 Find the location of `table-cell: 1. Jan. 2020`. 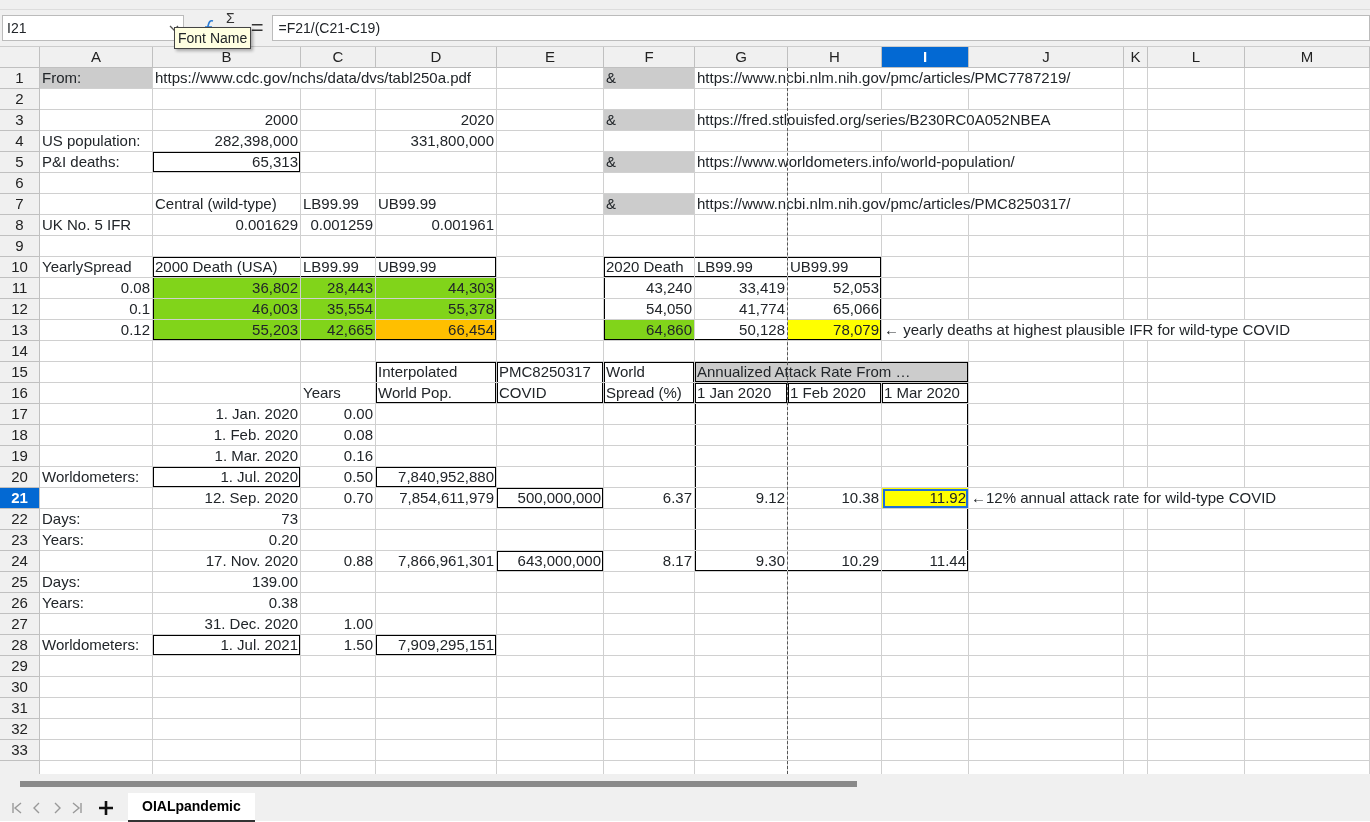

table-cell: 1. Jan. 2020 is located at coordinates (227, 414).